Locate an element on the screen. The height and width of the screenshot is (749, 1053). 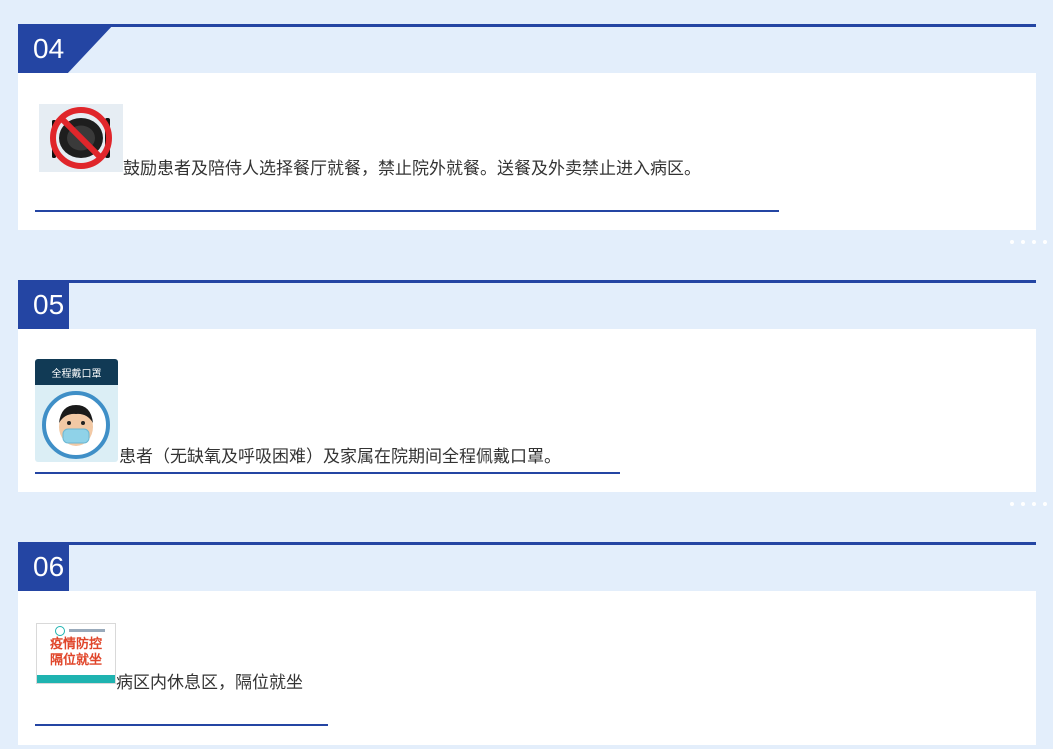
section-text: 病区内休息区，隔位就坐 is located at coordinates (209, 683).